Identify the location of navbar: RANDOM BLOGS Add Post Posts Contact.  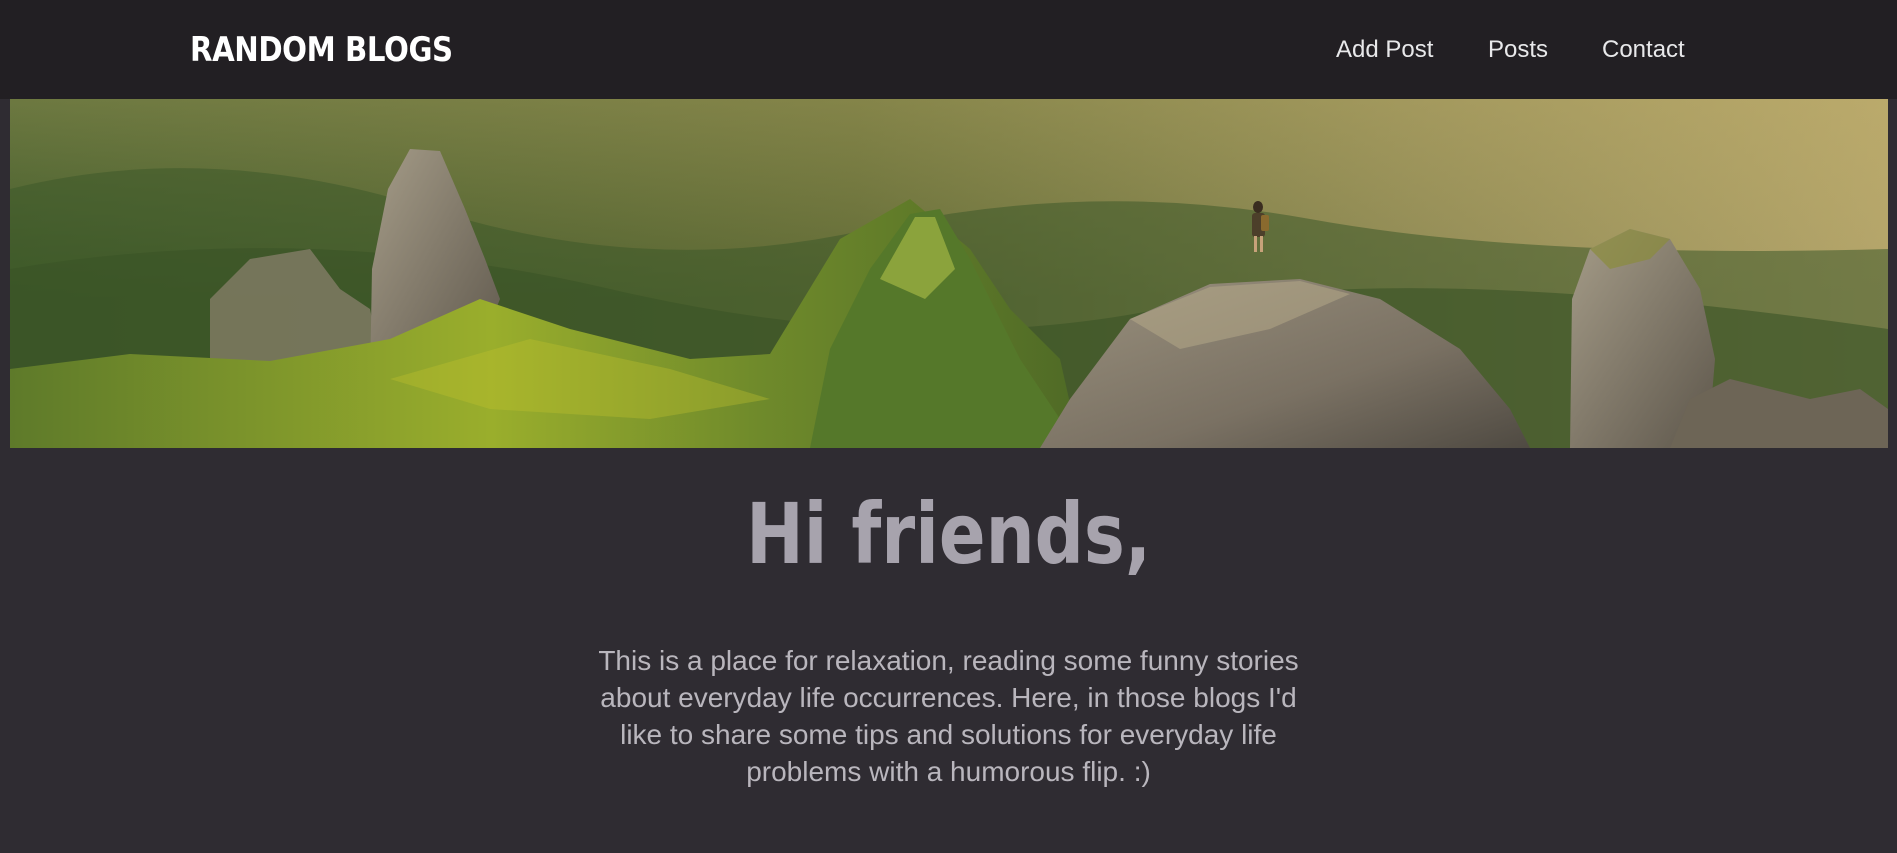
(948, 49).